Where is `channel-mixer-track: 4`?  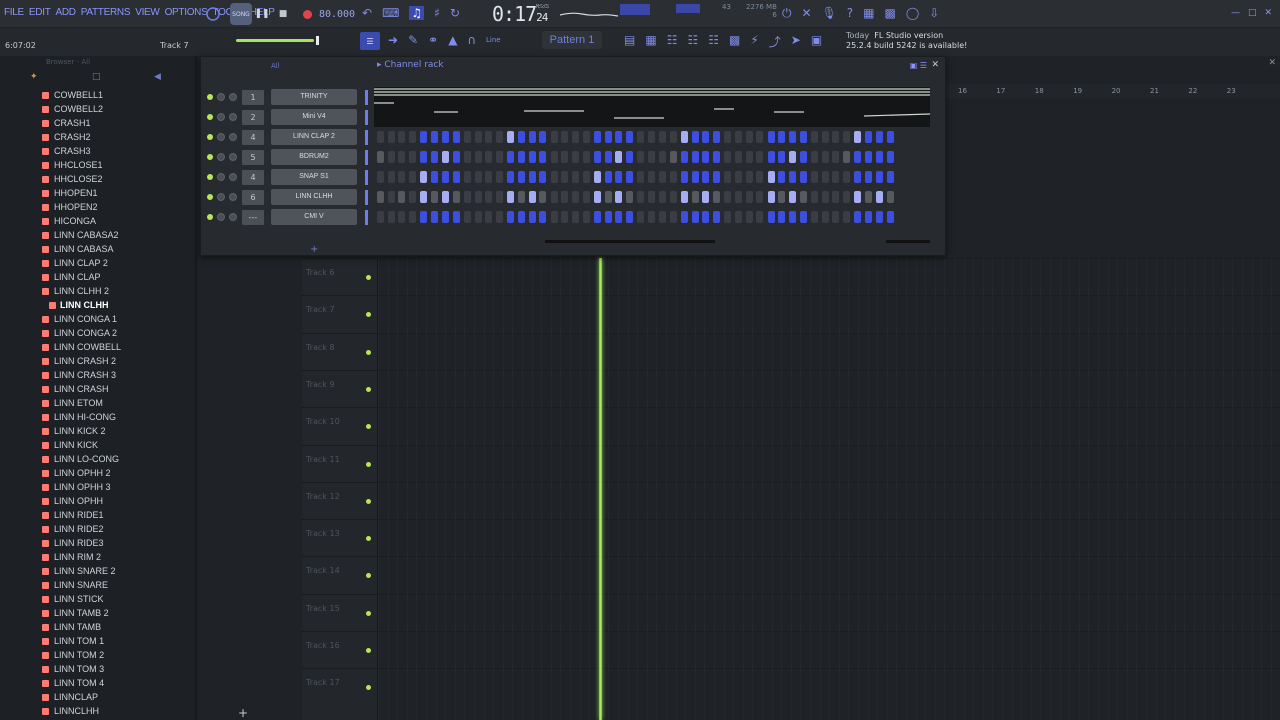
channel-mixer-track: 4 is located at coordinates (253, 137).